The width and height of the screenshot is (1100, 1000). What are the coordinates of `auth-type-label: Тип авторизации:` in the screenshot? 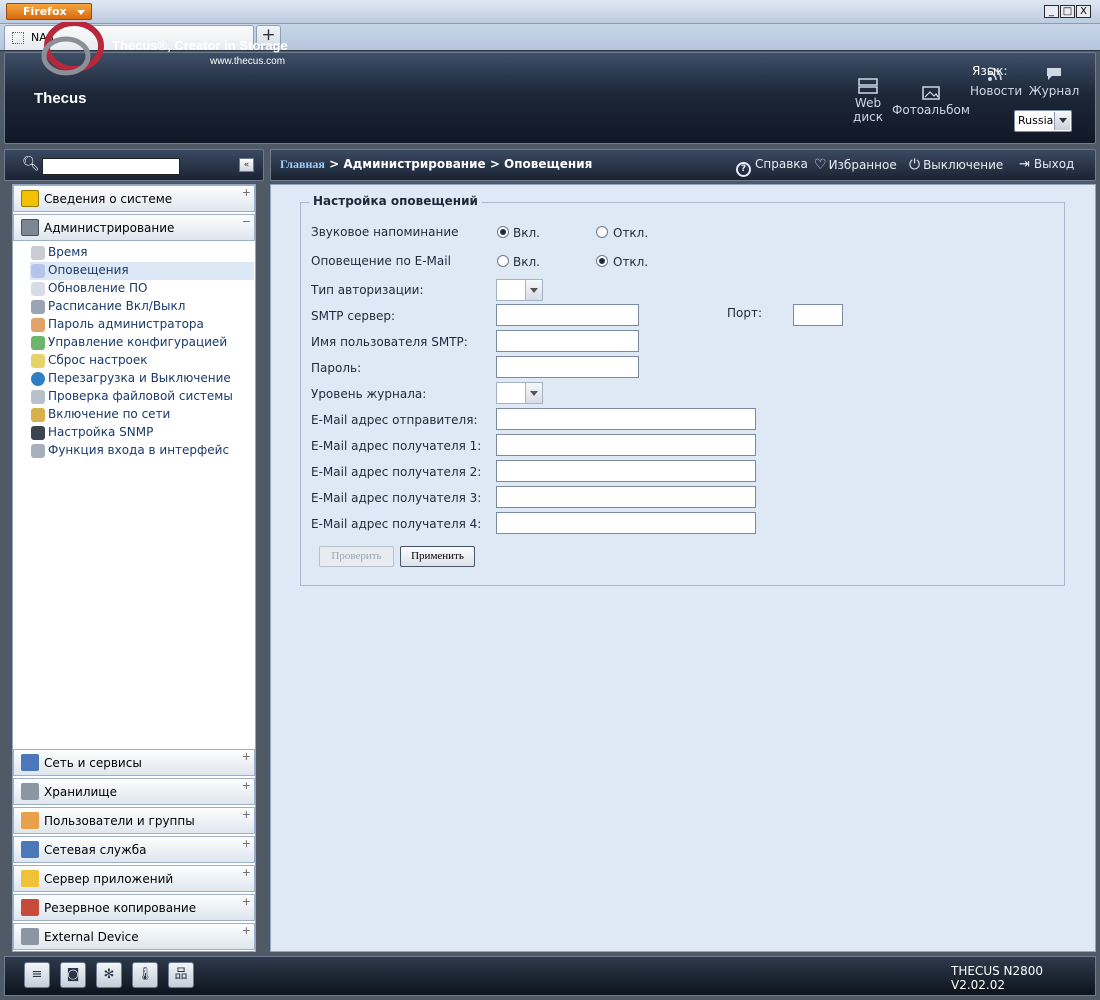 It's located at (367, 290).